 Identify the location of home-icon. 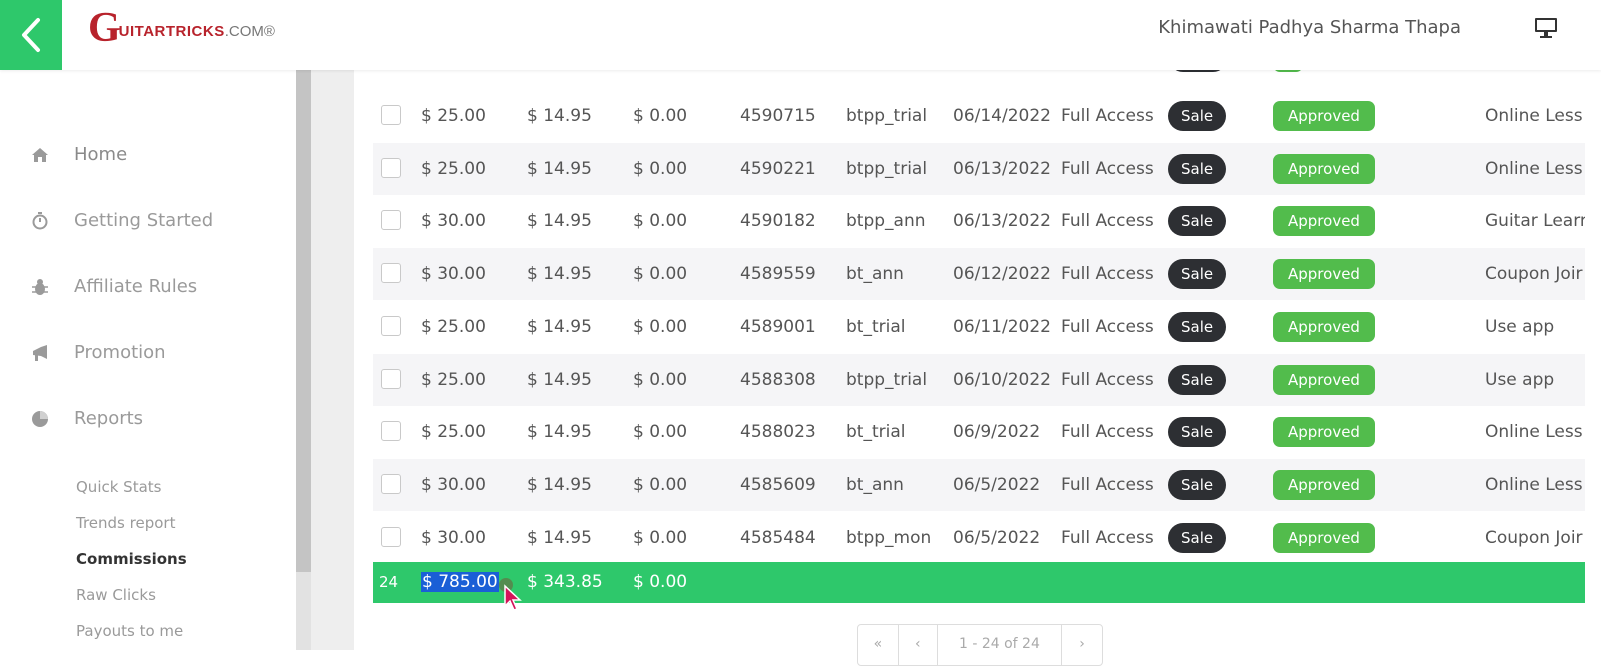
(40, 155).